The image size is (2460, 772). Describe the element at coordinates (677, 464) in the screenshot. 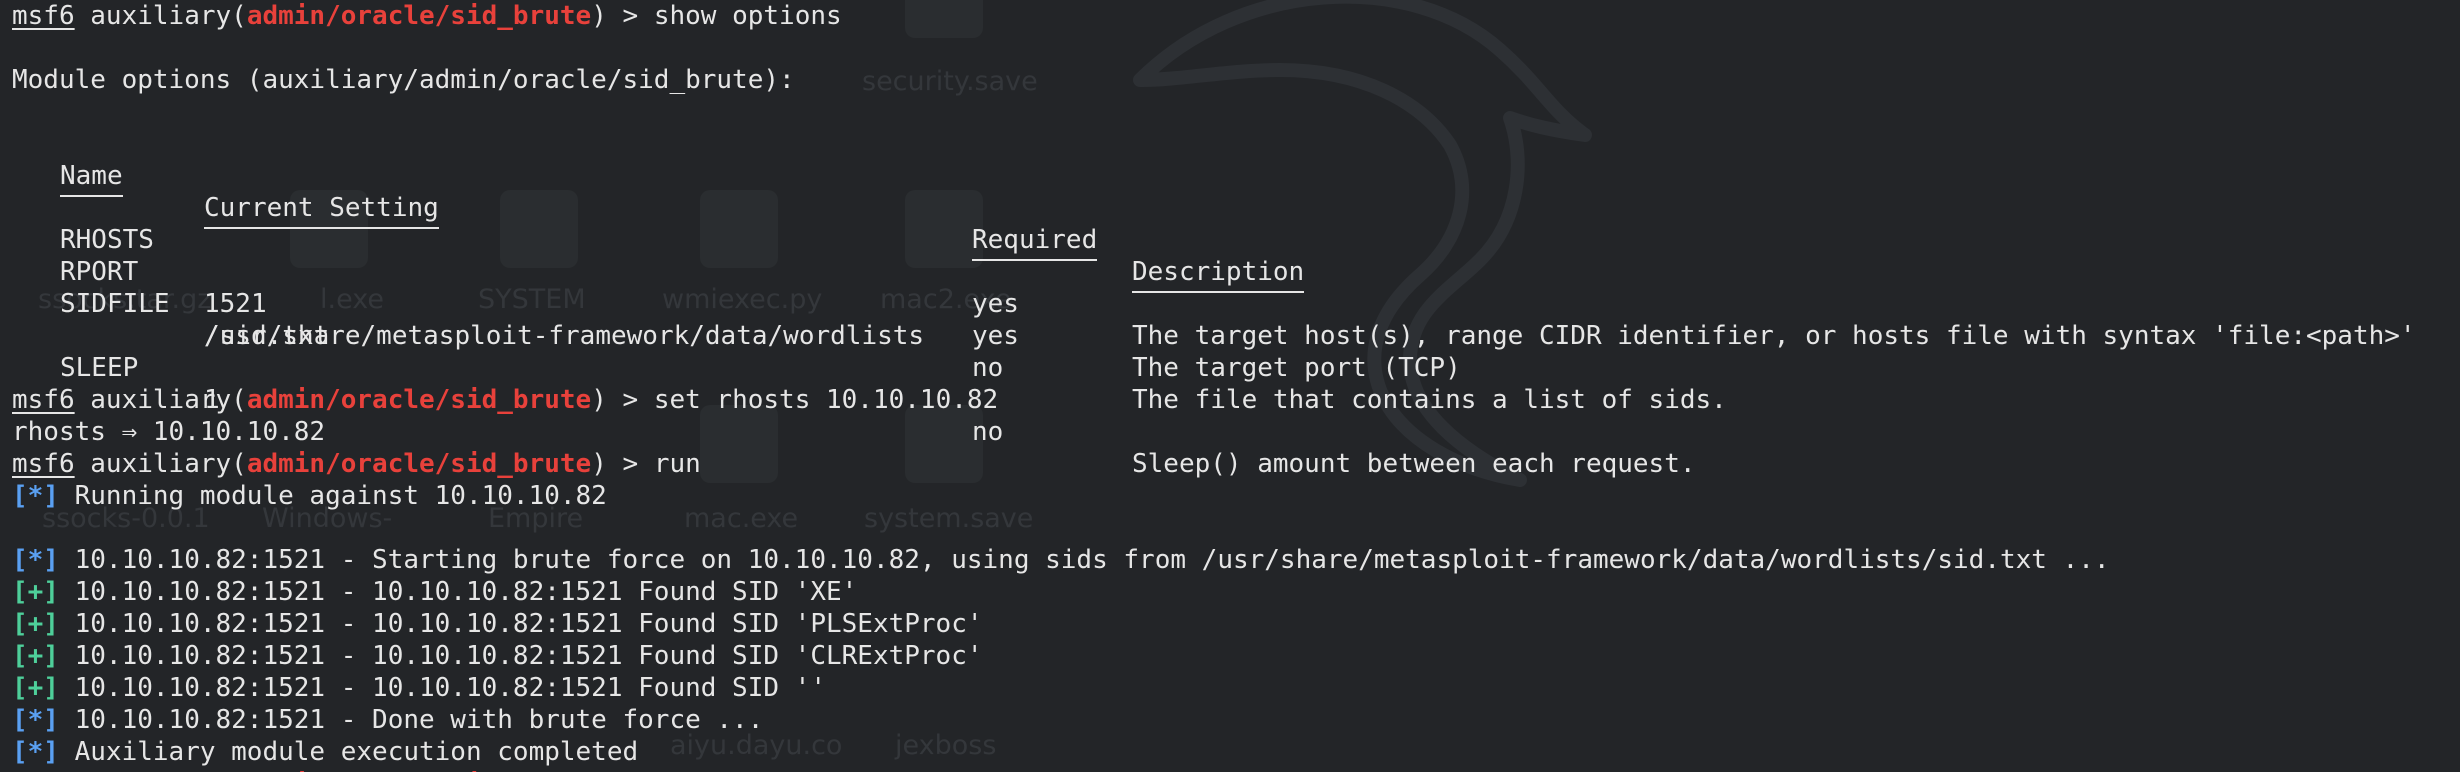

I see `command-text: run` at that location.